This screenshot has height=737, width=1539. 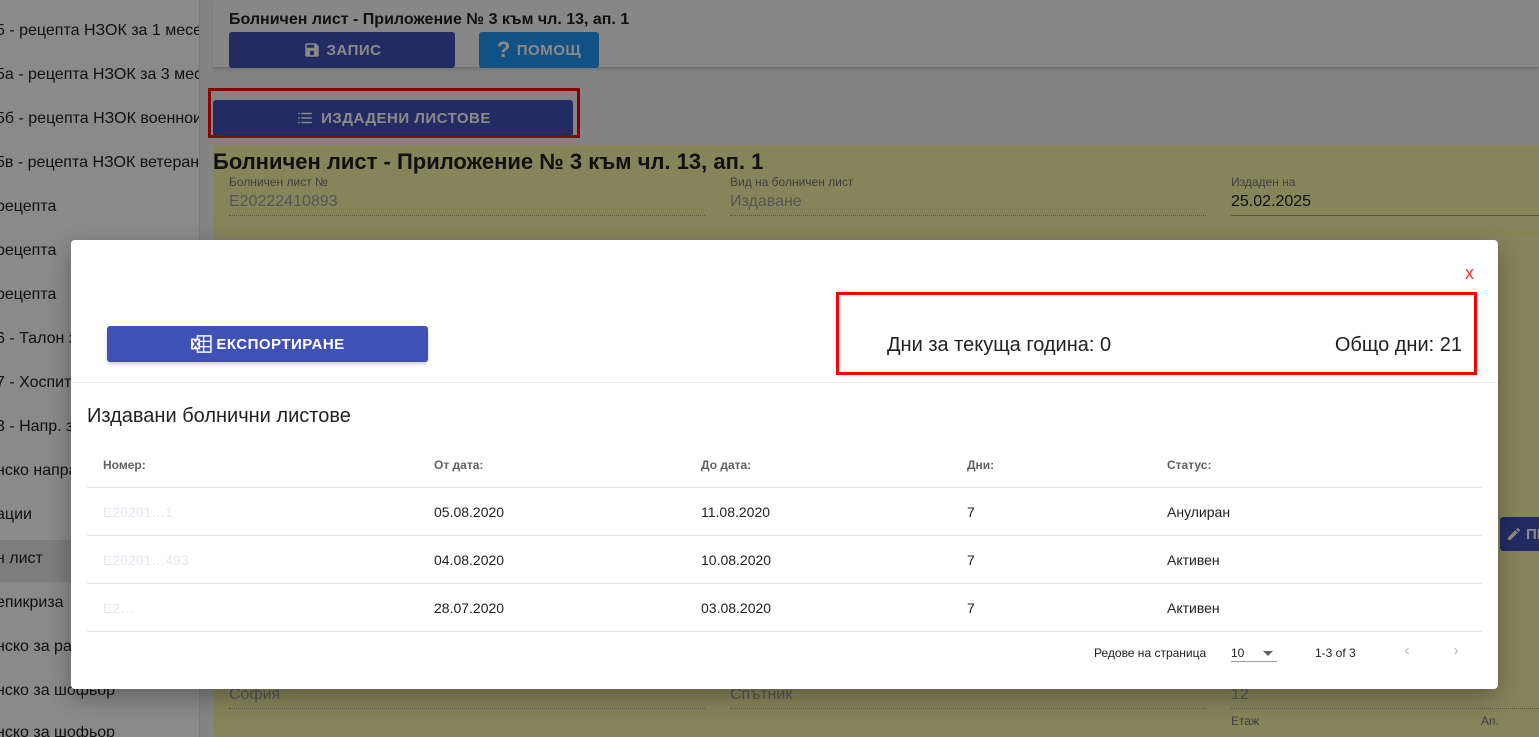 What do you see at coordinates (1469, 273) in the screenshot?
I see `close-button: x` at bounding box center [1469, 273].